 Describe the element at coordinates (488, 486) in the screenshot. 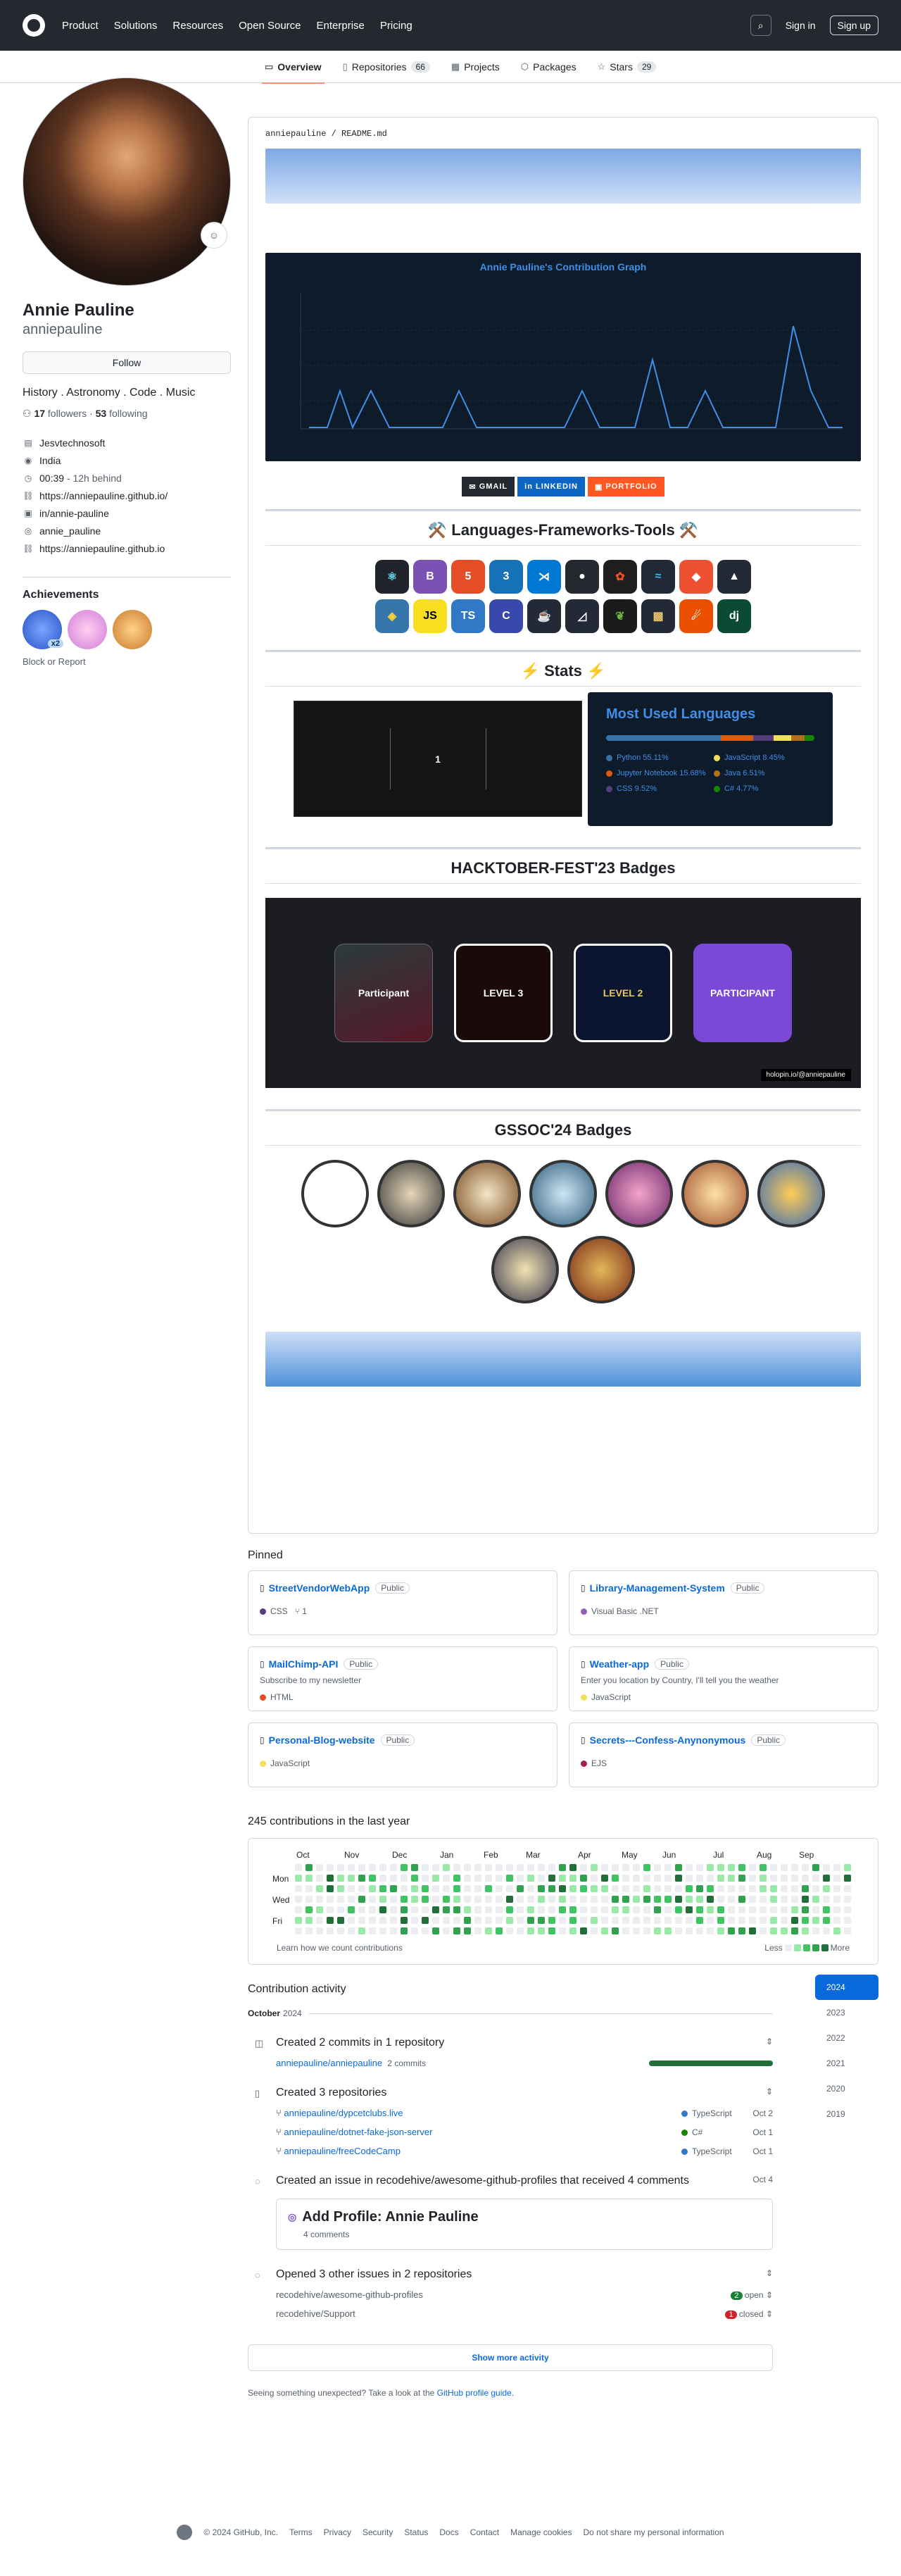

I see `gmail-shield: ✉ GMAIL` at that location.